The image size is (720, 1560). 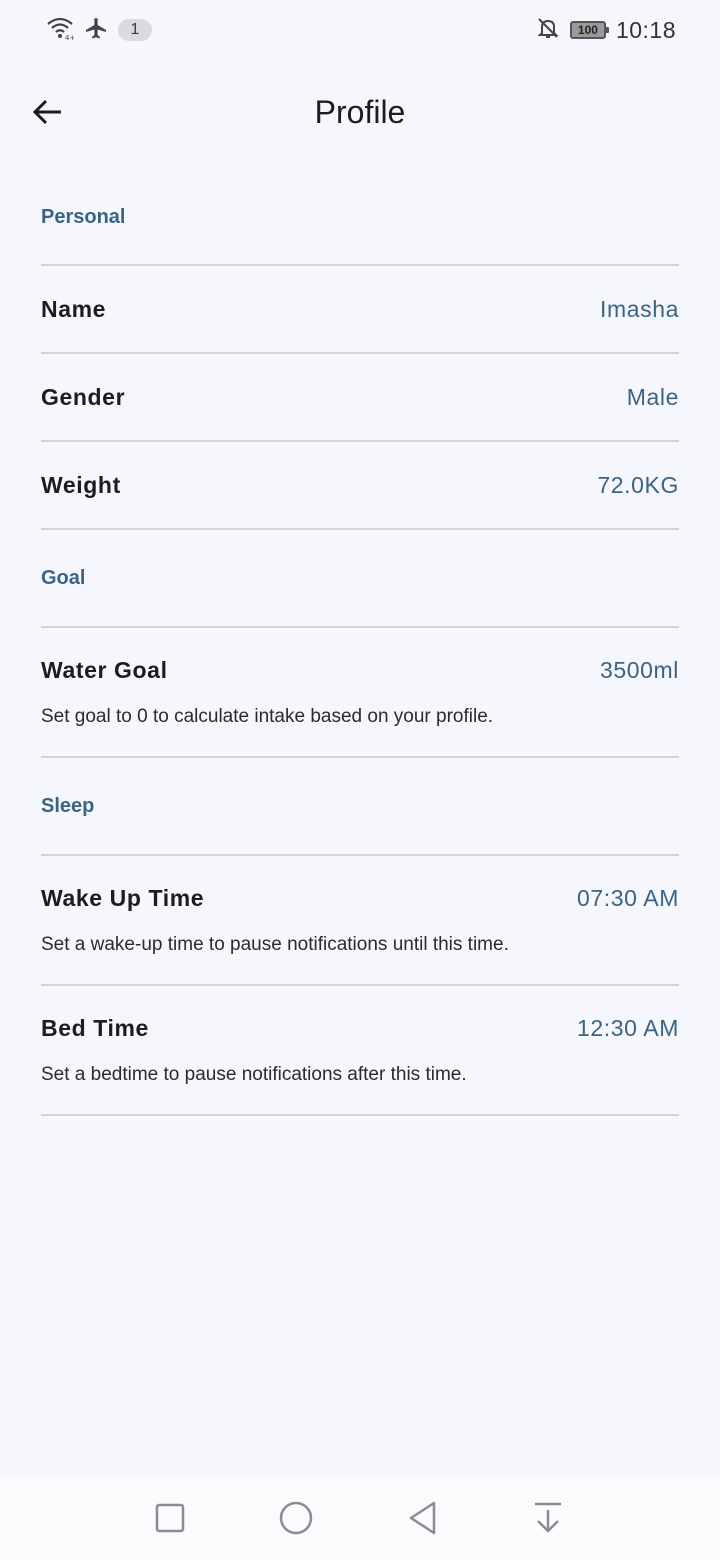 What do you see at coordinates (81, 484) in the screenshot?
I see `weight-label: Weight` at bounding box center [81, 484].